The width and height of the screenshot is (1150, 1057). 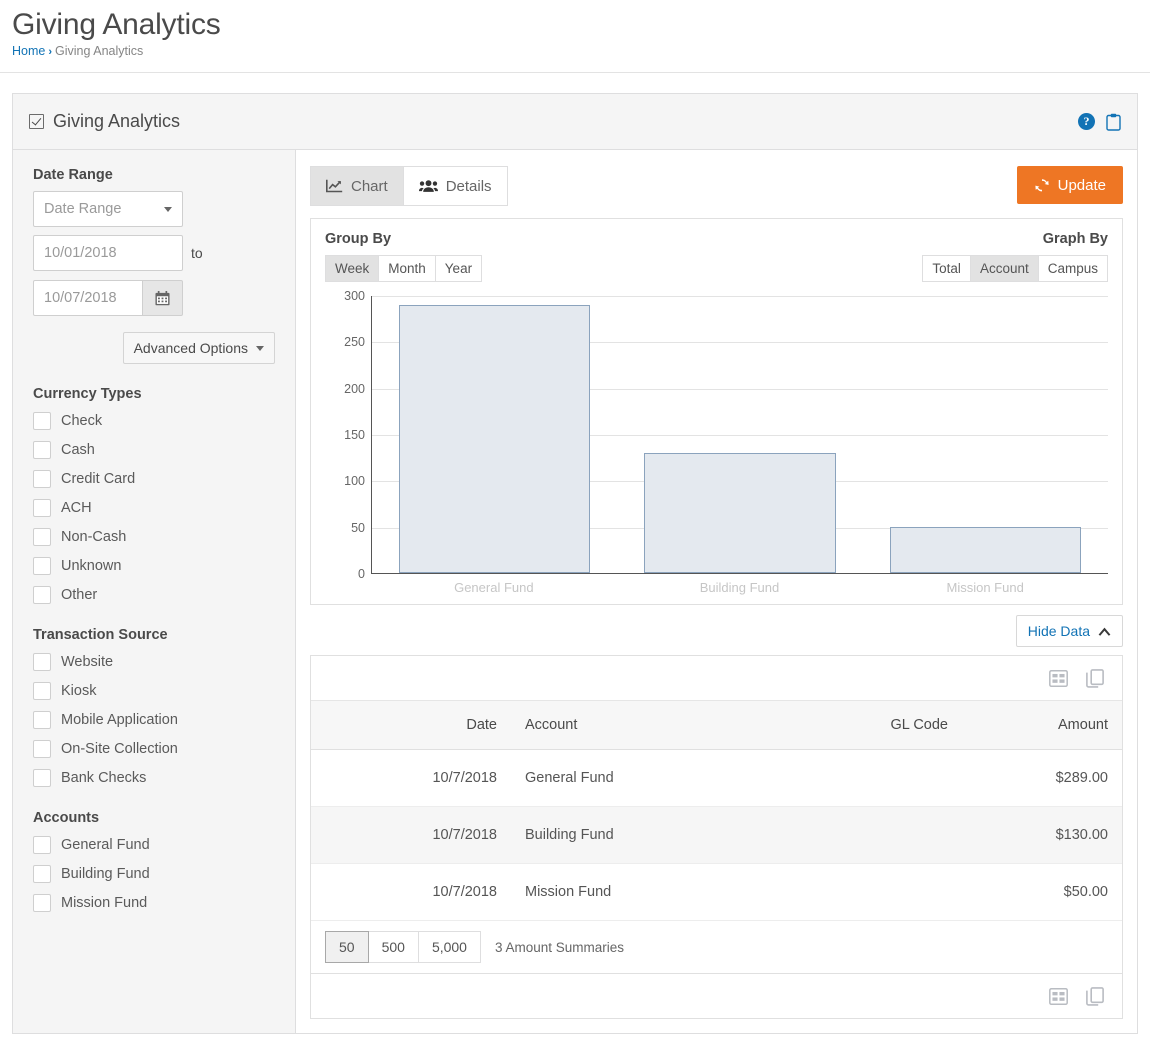 I want to click on checkbox-row-kiosk: Kiosk, so click(x=154, y=690).